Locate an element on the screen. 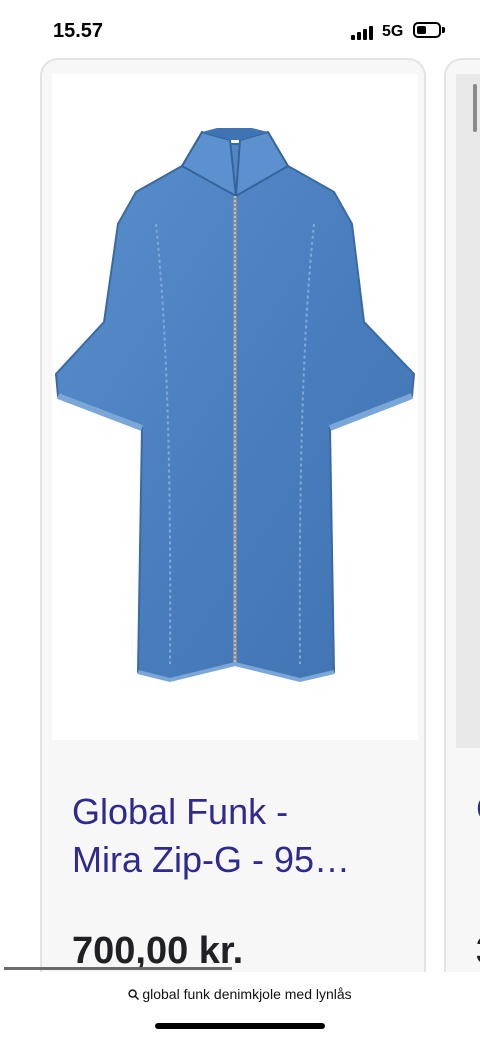 Image resolution: width=480 pixels, height=1039 pixels. next-product-title: C is located at coordinates (478, 809).